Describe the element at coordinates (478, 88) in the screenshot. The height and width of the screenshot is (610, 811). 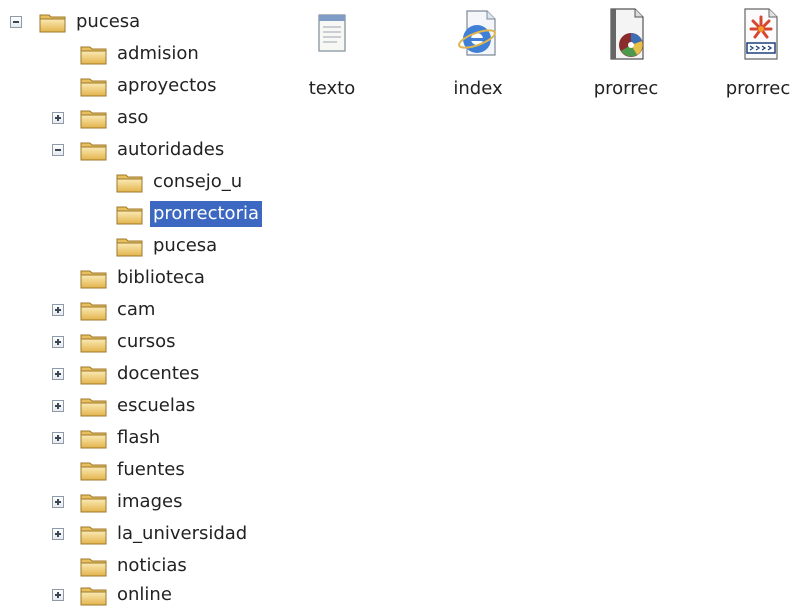
I see `file-label: index` at that location.